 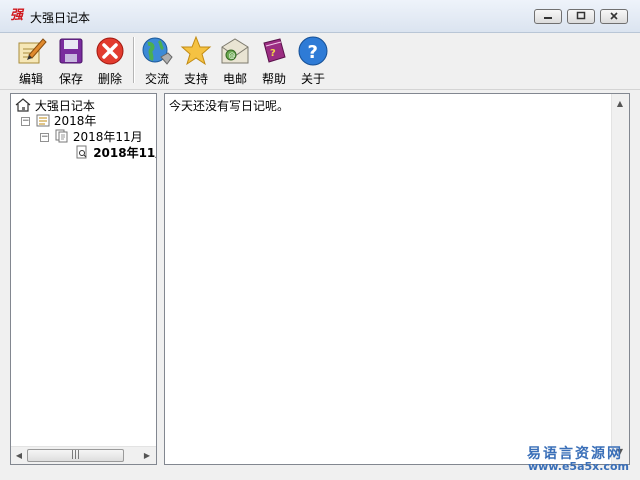 I want to click on about-button: ? 关于, so click(x=313, y=61).